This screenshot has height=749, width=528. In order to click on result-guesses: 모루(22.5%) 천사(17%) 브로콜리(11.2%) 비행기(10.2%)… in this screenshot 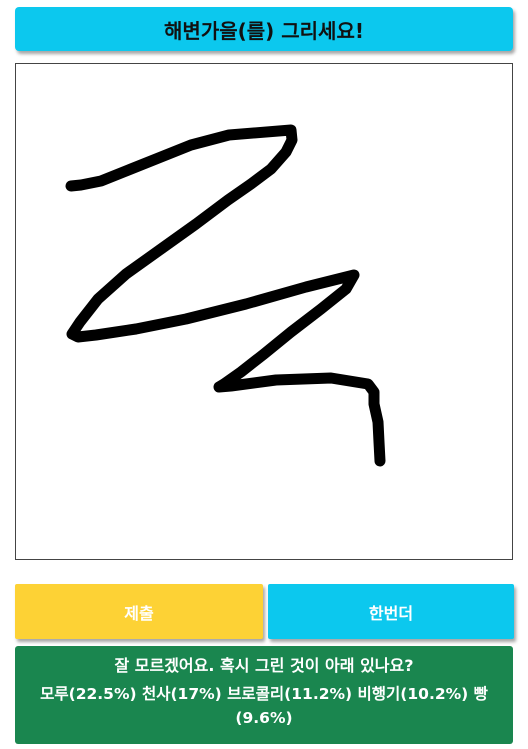, I will do `click(264, 706)`.